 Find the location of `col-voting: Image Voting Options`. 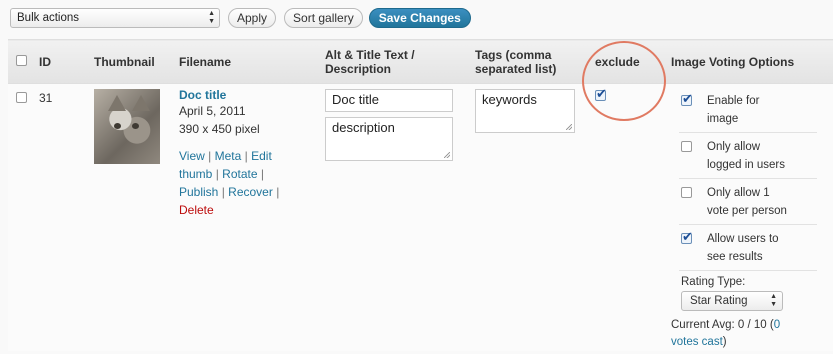

col-voting: Image Voting Options is located at coordinates (751, 61).